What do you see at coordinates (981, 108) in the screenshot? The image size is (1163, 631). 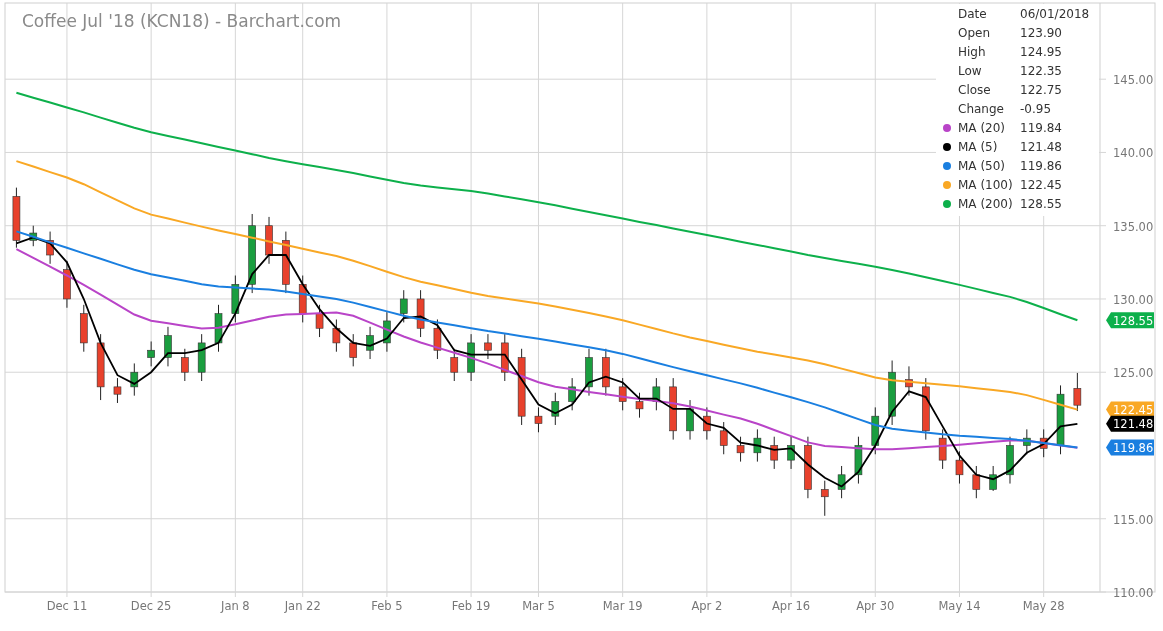 I see `legend-label: Change` at bounding box center [981, 108].